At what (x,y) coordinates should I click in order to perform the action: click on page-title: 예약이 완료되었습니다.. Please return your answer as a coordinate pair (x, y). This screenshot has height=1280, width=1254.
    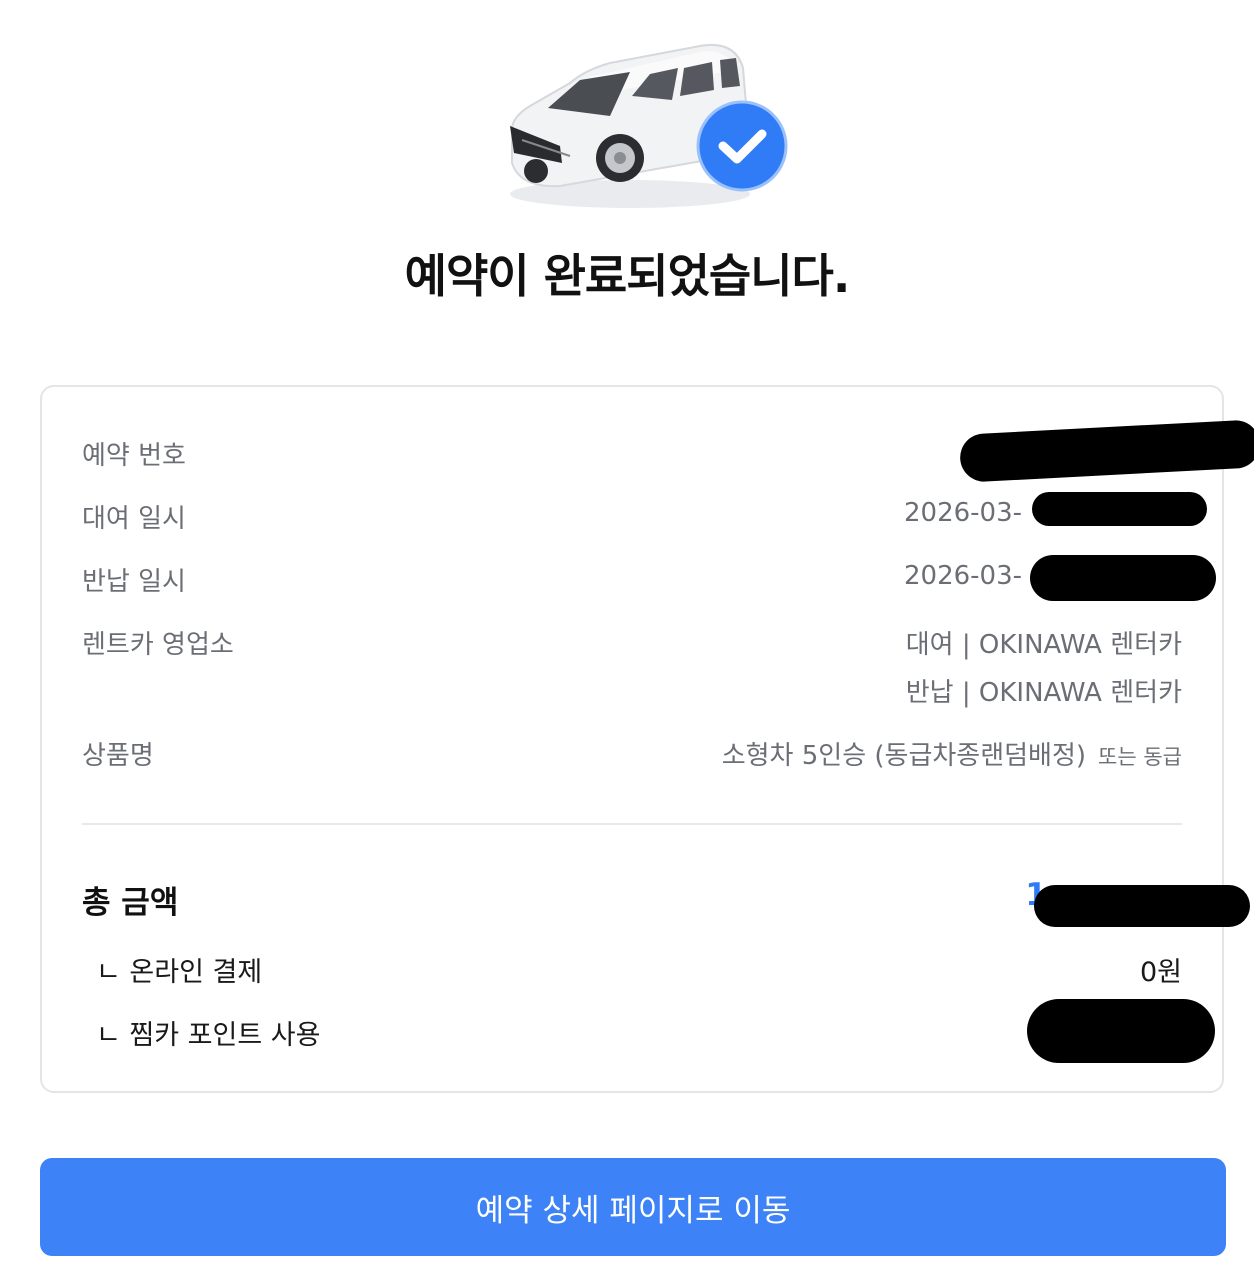
    Looking at the image, I should click on (627, 276).